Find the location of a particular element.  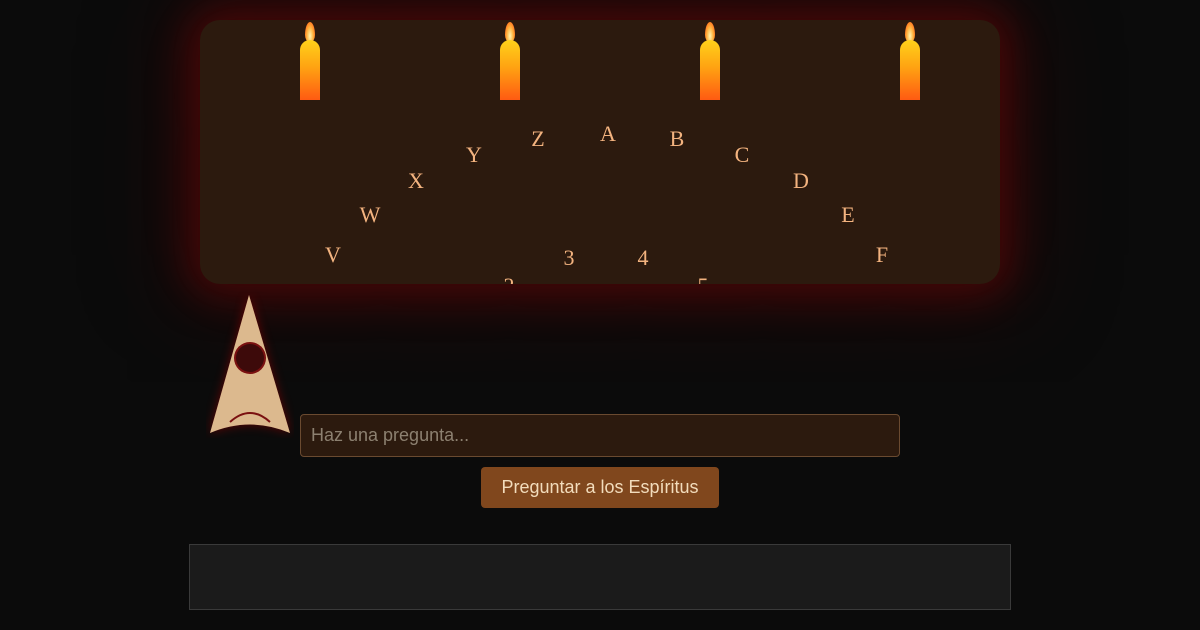

board-letter-z: Z is located at coordinates (538, 138).